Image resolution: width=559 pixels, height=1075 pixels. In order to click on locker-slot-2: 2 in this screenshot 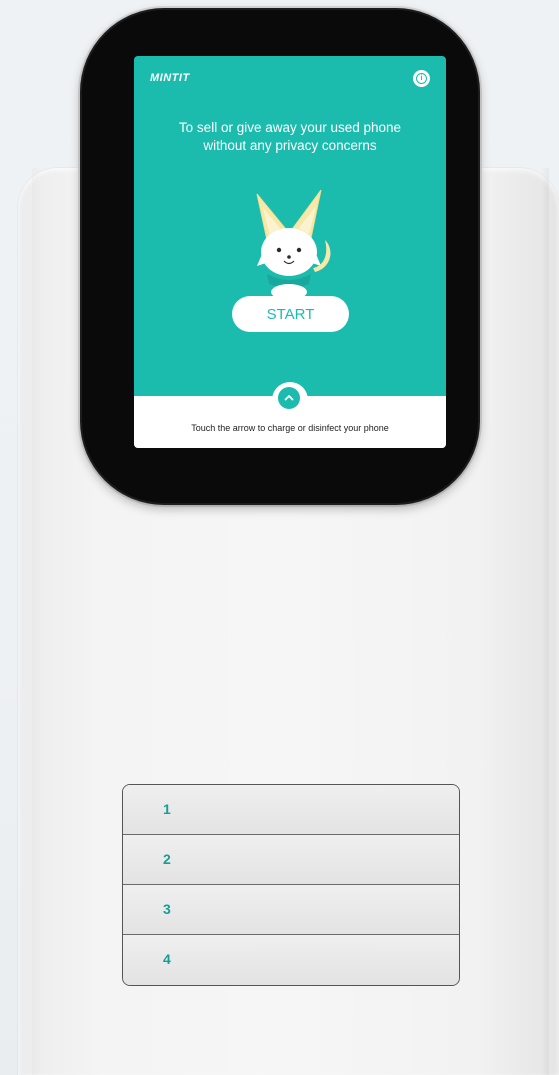, I will do `click(291, 860)`.